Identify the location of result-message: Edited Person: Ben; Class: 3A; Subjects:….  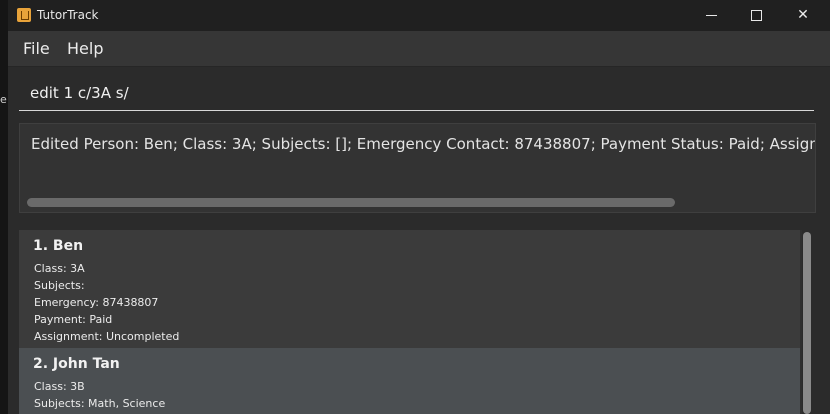
(423, 144).